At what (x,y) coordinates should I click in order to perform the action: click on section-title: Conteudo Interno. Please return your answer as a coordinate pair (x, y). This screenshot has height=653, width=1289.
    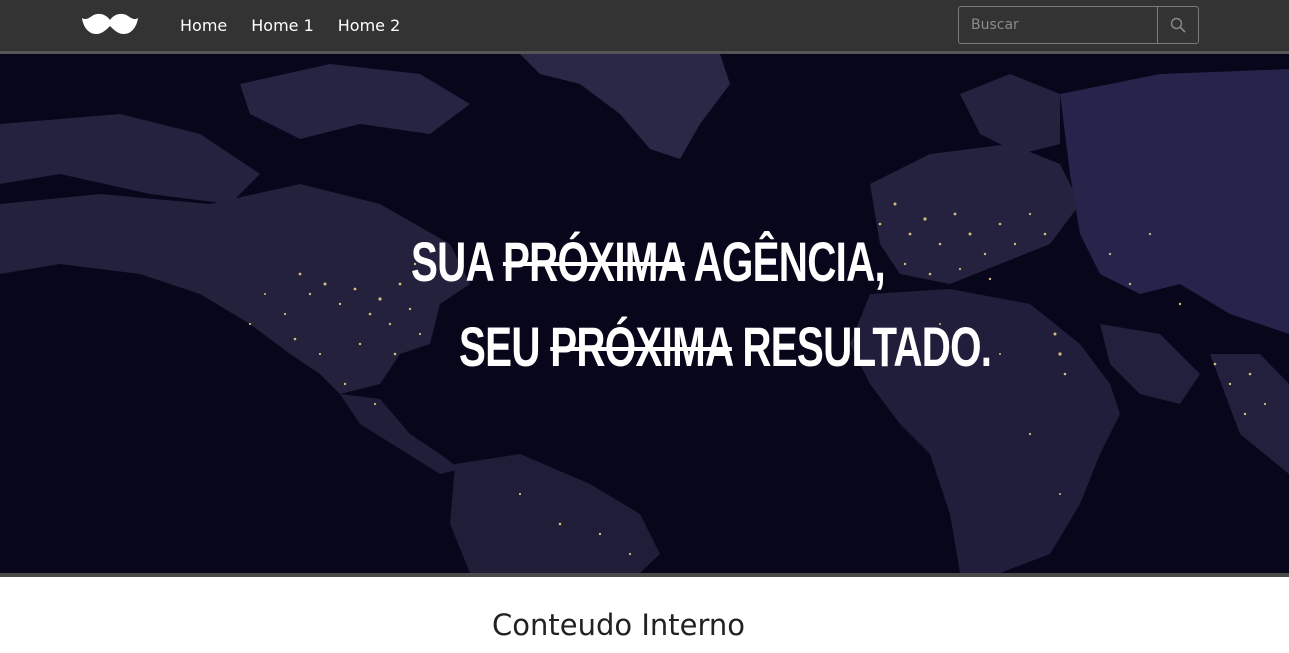
    Looking at the image, I should click on (618, 625).